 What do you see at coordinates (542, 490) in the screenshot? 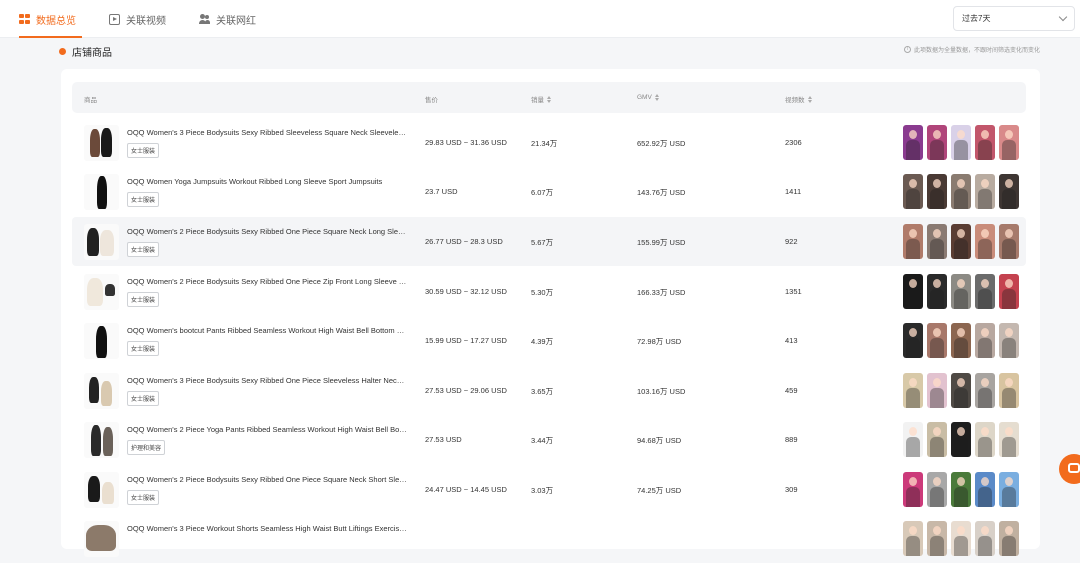
I see `sales-cell: 3.03万` at bounding box center [542, 490].